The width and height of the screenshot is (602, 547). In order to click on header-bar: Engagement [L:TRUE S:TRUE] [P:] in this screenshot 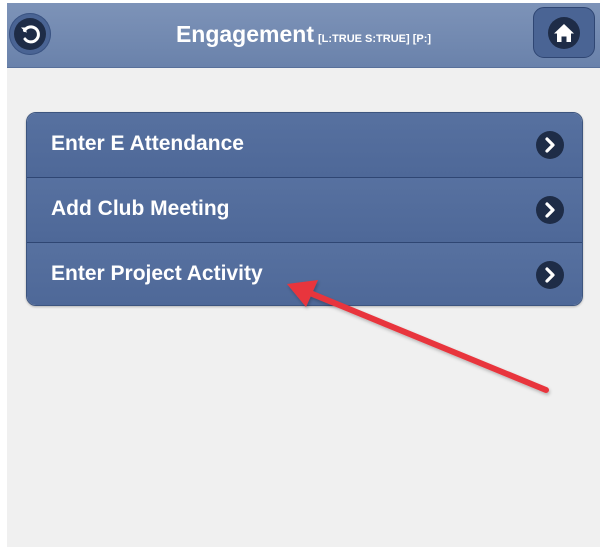, I will do `click(303, 35)`.